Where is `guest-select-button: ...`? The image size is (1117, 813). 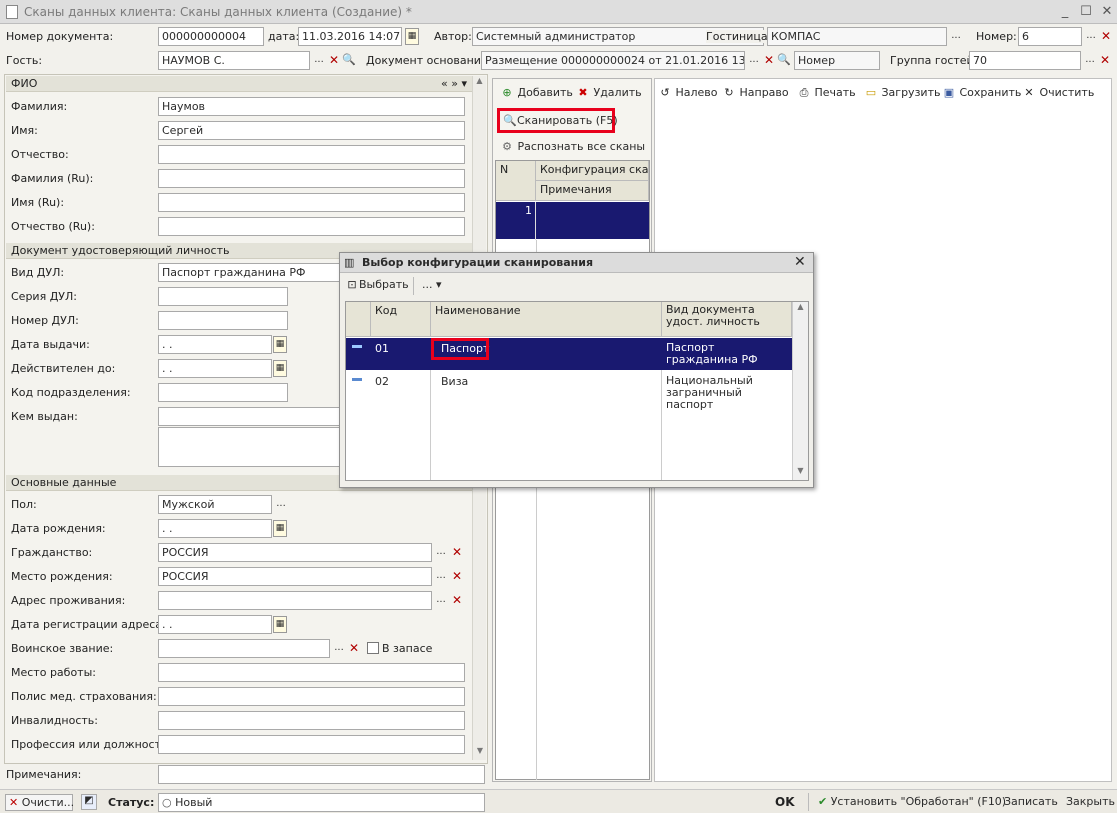 guest-select-button: ... is located at coordinates (319, 60).